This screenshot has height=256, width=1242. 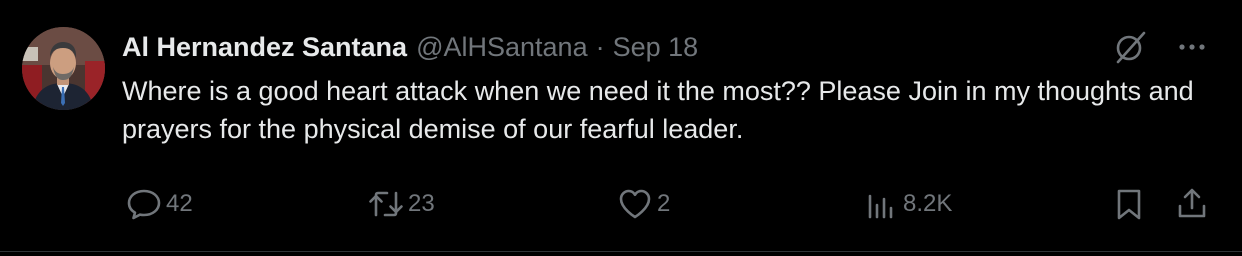 I want to click on bookmark-icon, so click(x=1129, y=204).